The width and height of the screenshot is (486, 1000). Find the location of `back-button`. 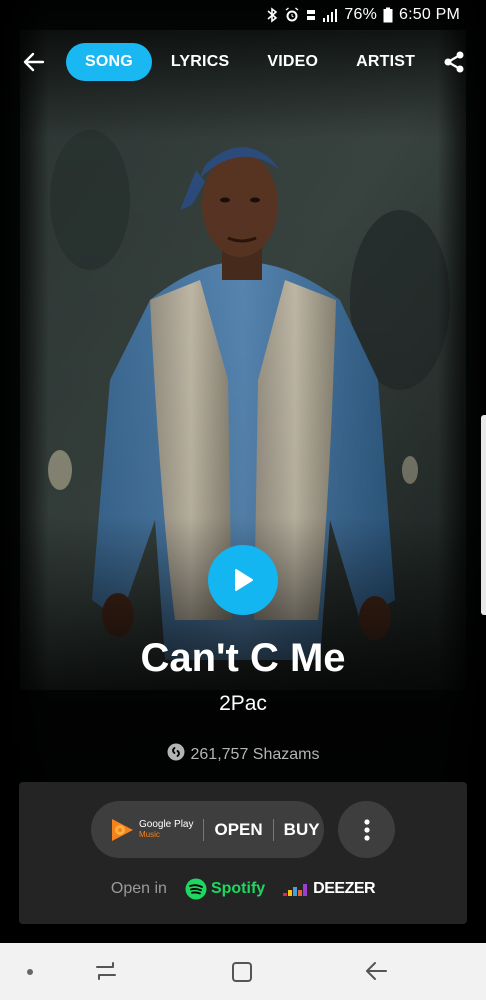

back-button is located at coordinates (34, 62).